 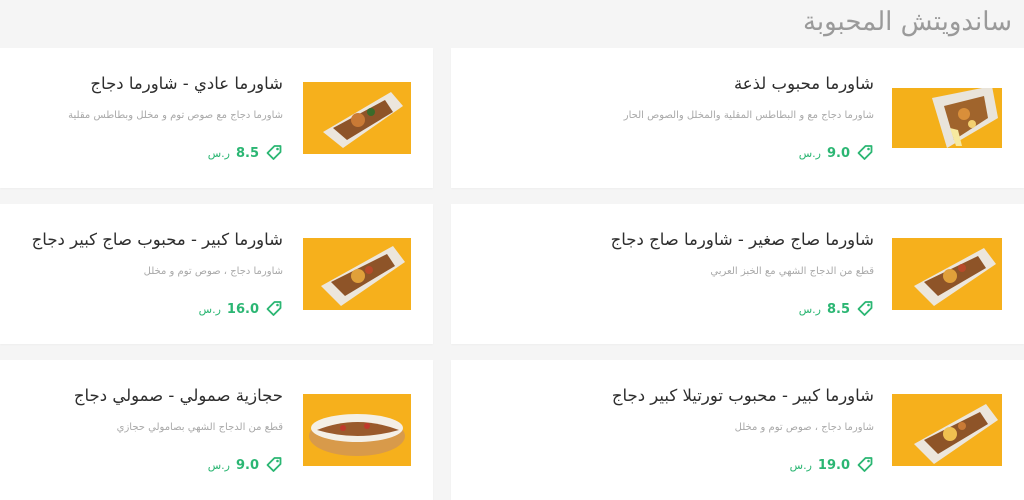 What do you see at coordinates (803, 83) in the screenshot?
I see `item-name: شاورما محبوب لذعة` at bounding box center [803, 83].